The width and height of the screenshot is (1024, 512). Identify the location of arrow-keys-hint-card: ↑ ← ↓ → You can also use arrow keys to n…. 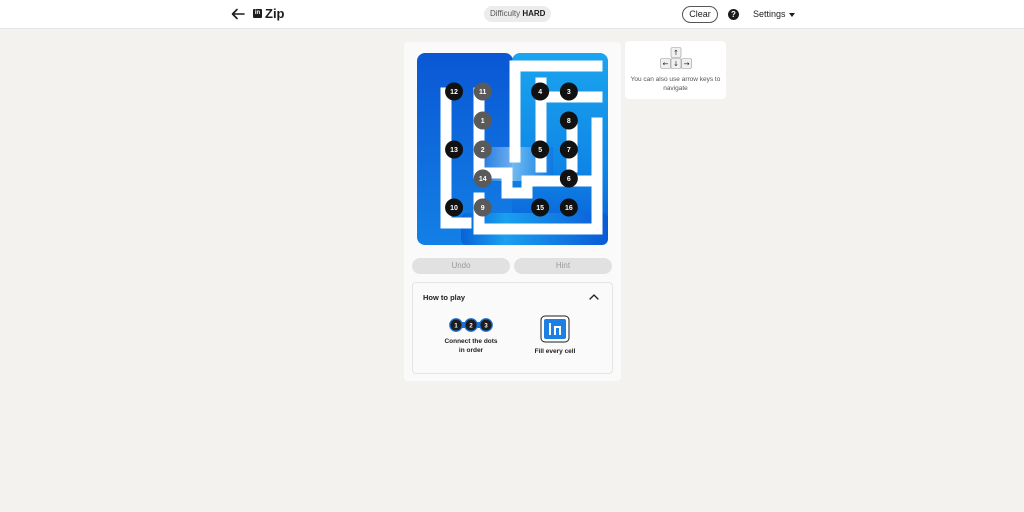
(675, 70).